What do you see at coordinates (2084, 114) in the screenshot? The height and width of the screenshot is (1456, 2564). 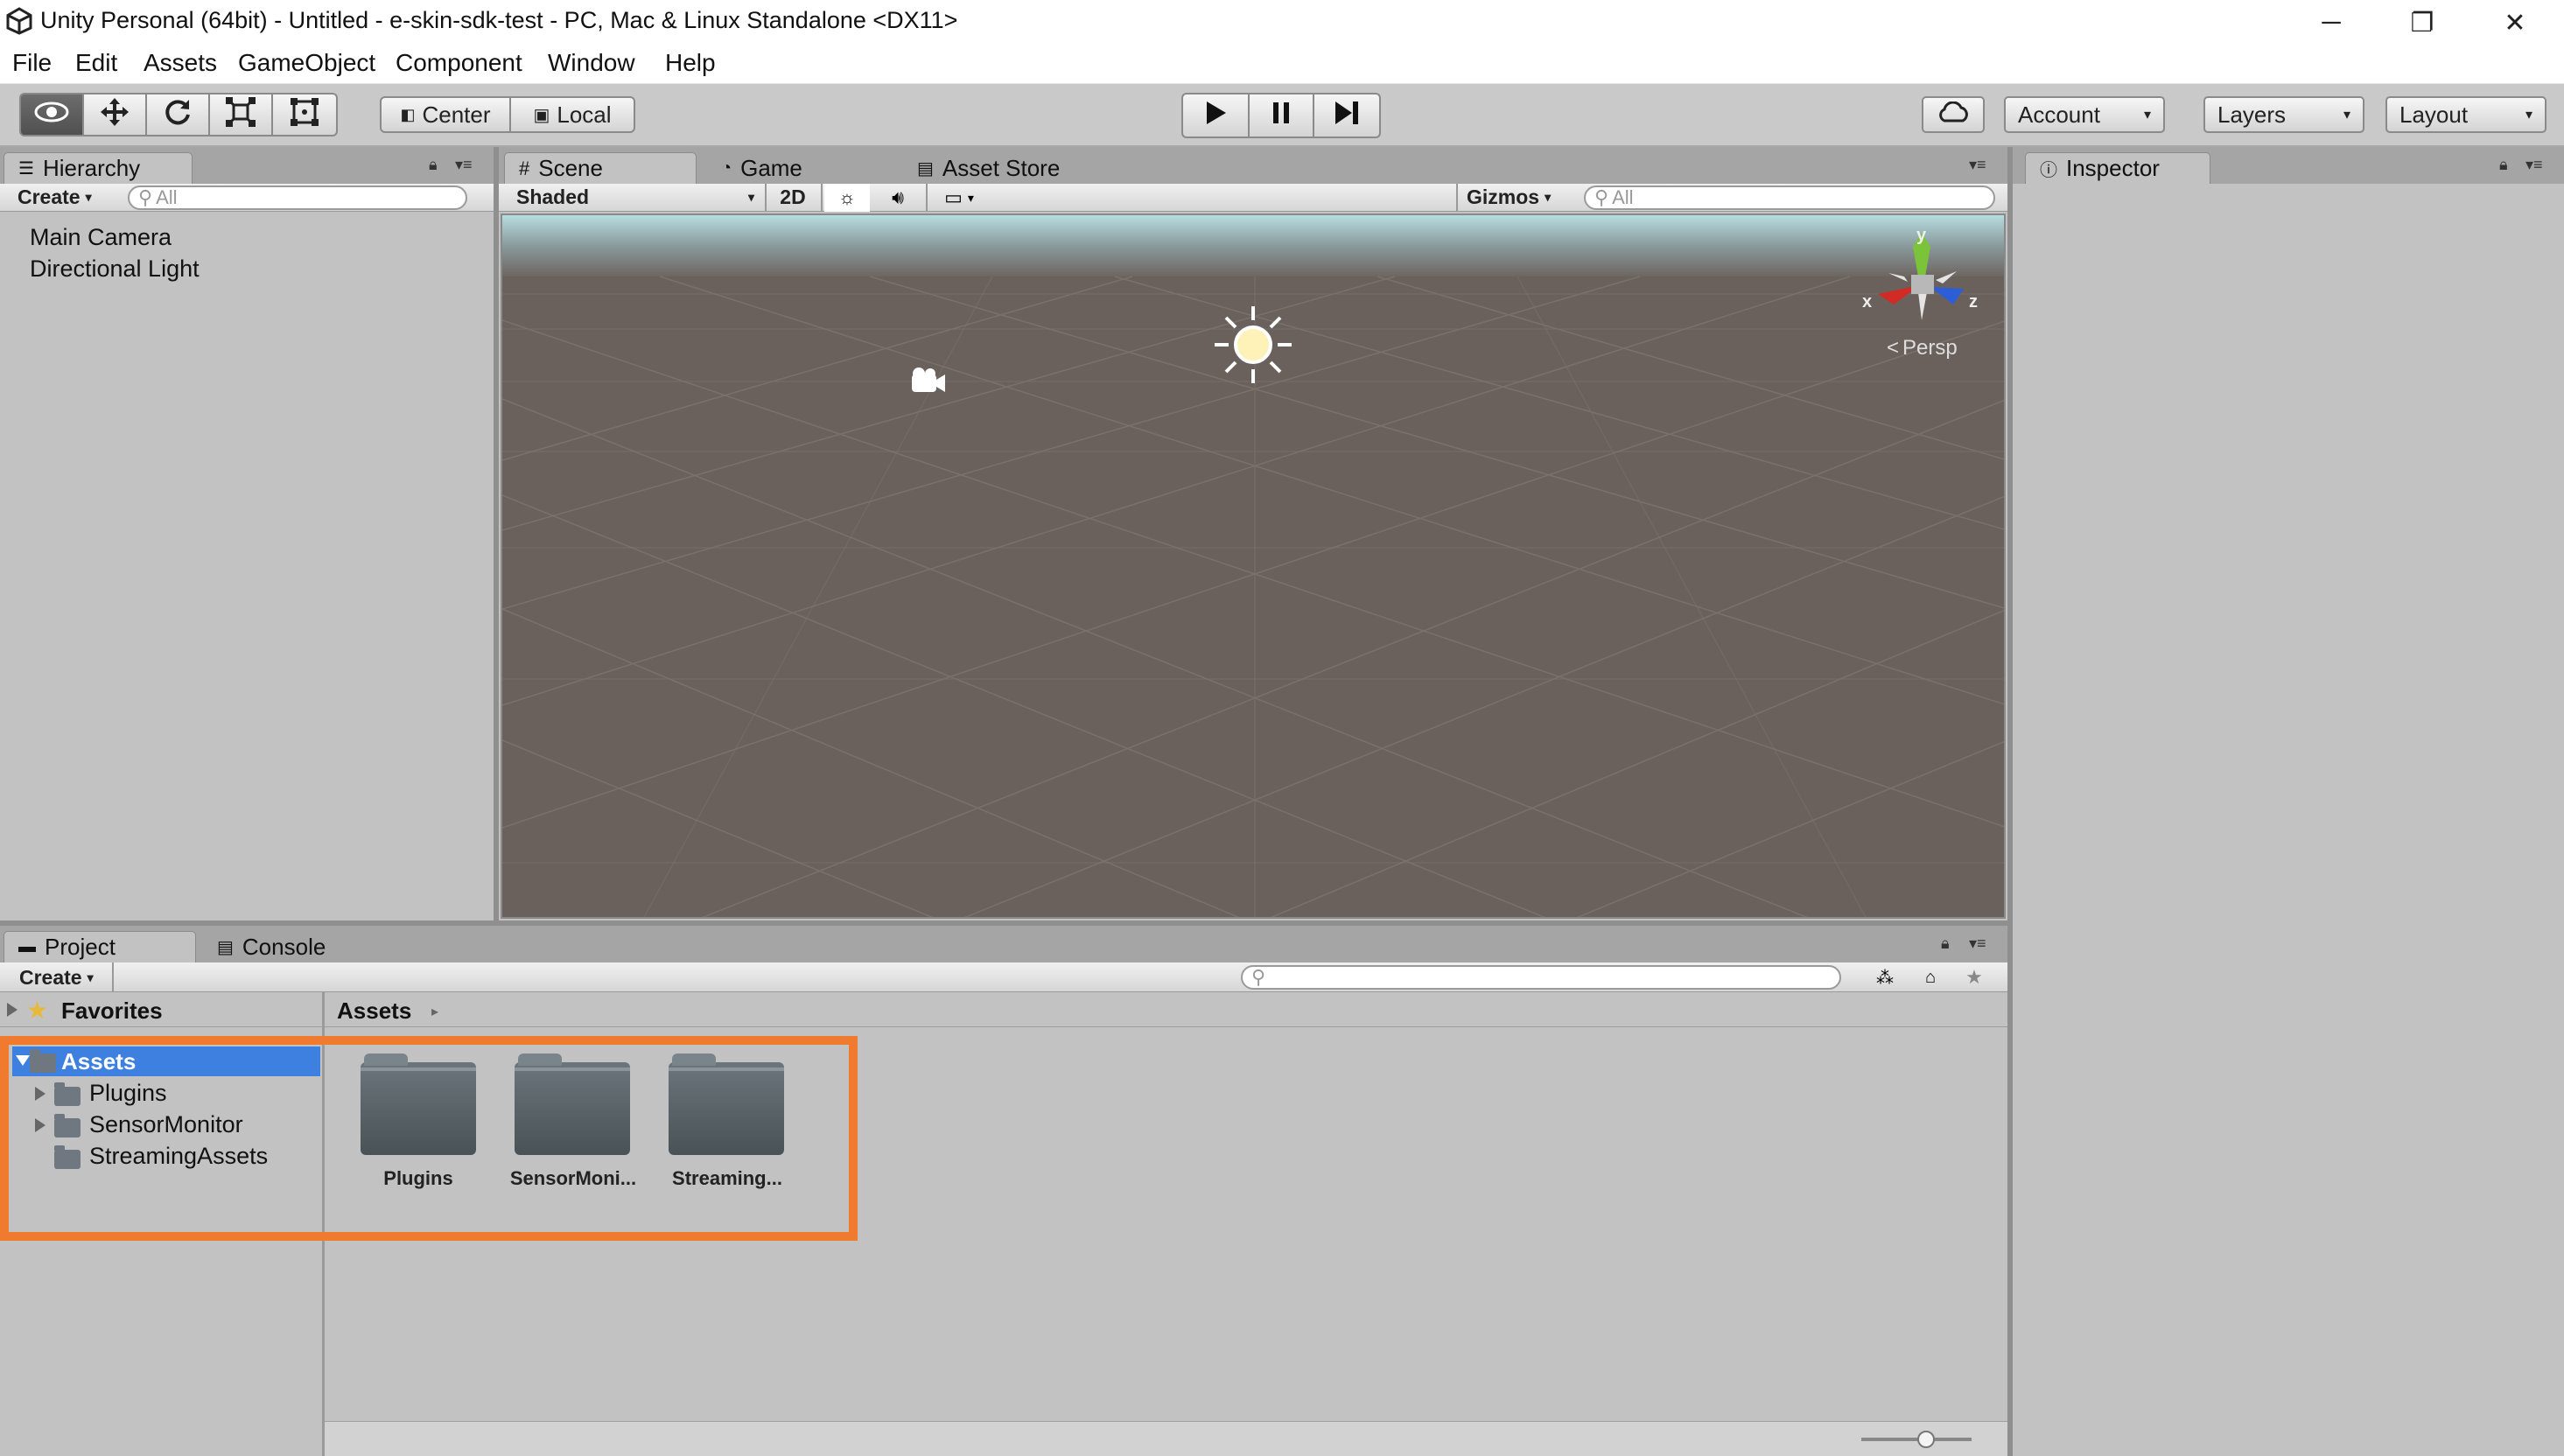 I see `account-dropdown: Account ▾` at bounding box center [2084, 114].